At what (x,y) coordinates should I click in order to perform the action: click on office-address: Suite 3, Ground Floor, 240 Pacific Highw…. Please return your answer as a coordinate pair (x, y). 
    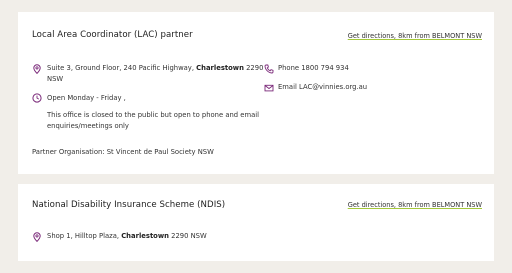
    Looking at the image, I should click on (155, 73).